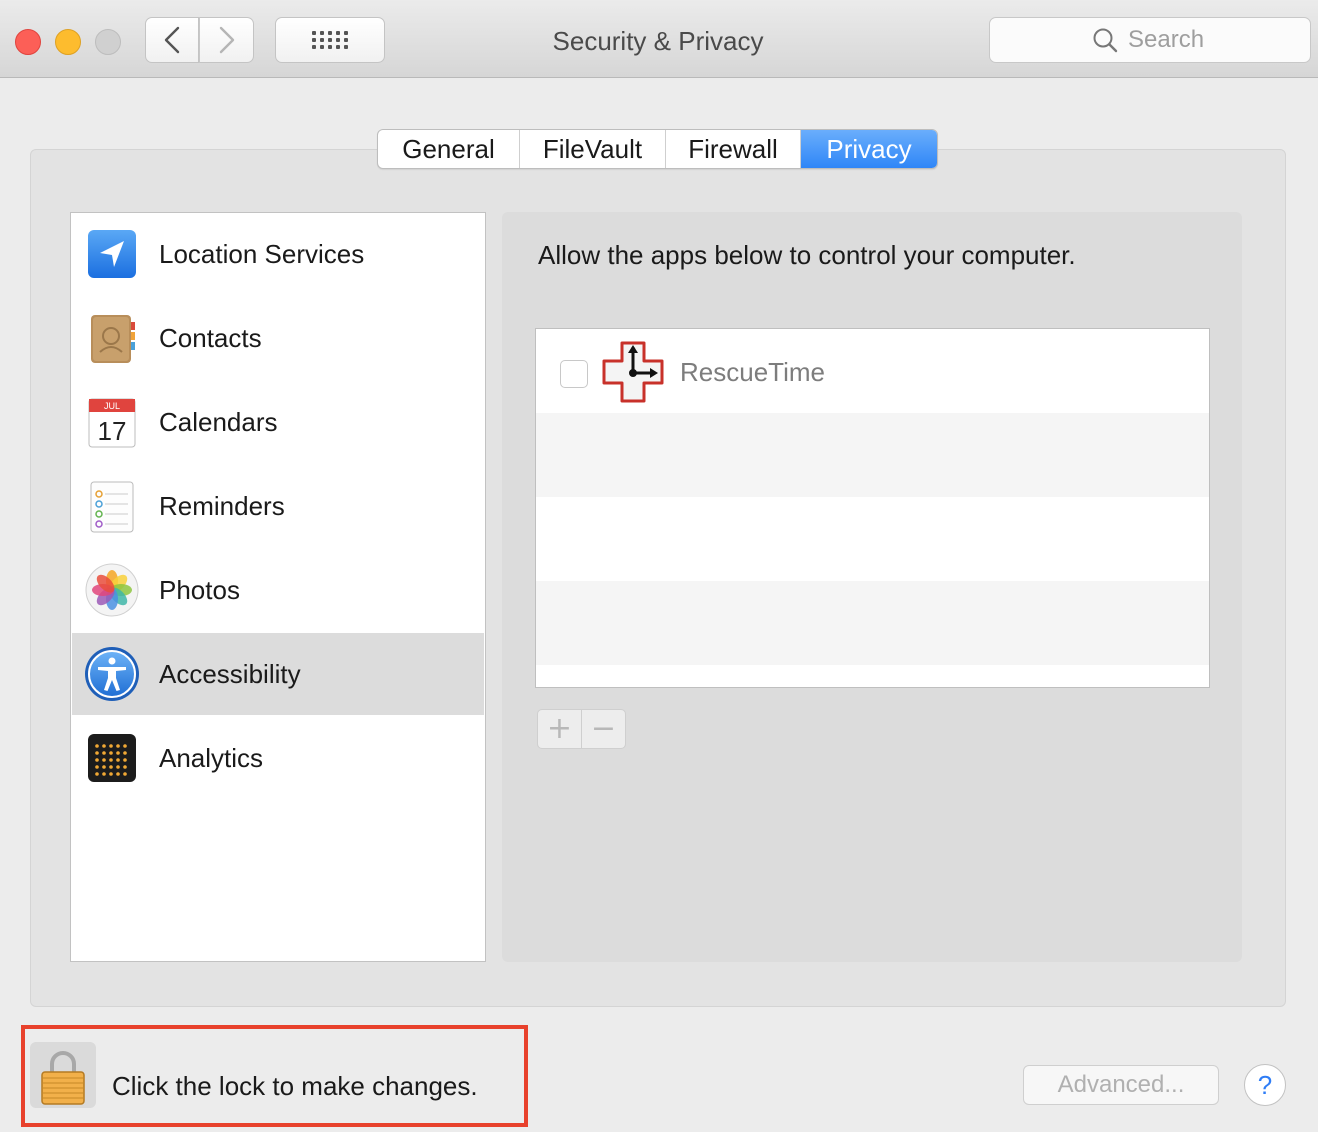 Image resolution: width=1318 pixels, height=1132 pixels. I want to click on calendar-icon: JUL 17, so click(112, 423).